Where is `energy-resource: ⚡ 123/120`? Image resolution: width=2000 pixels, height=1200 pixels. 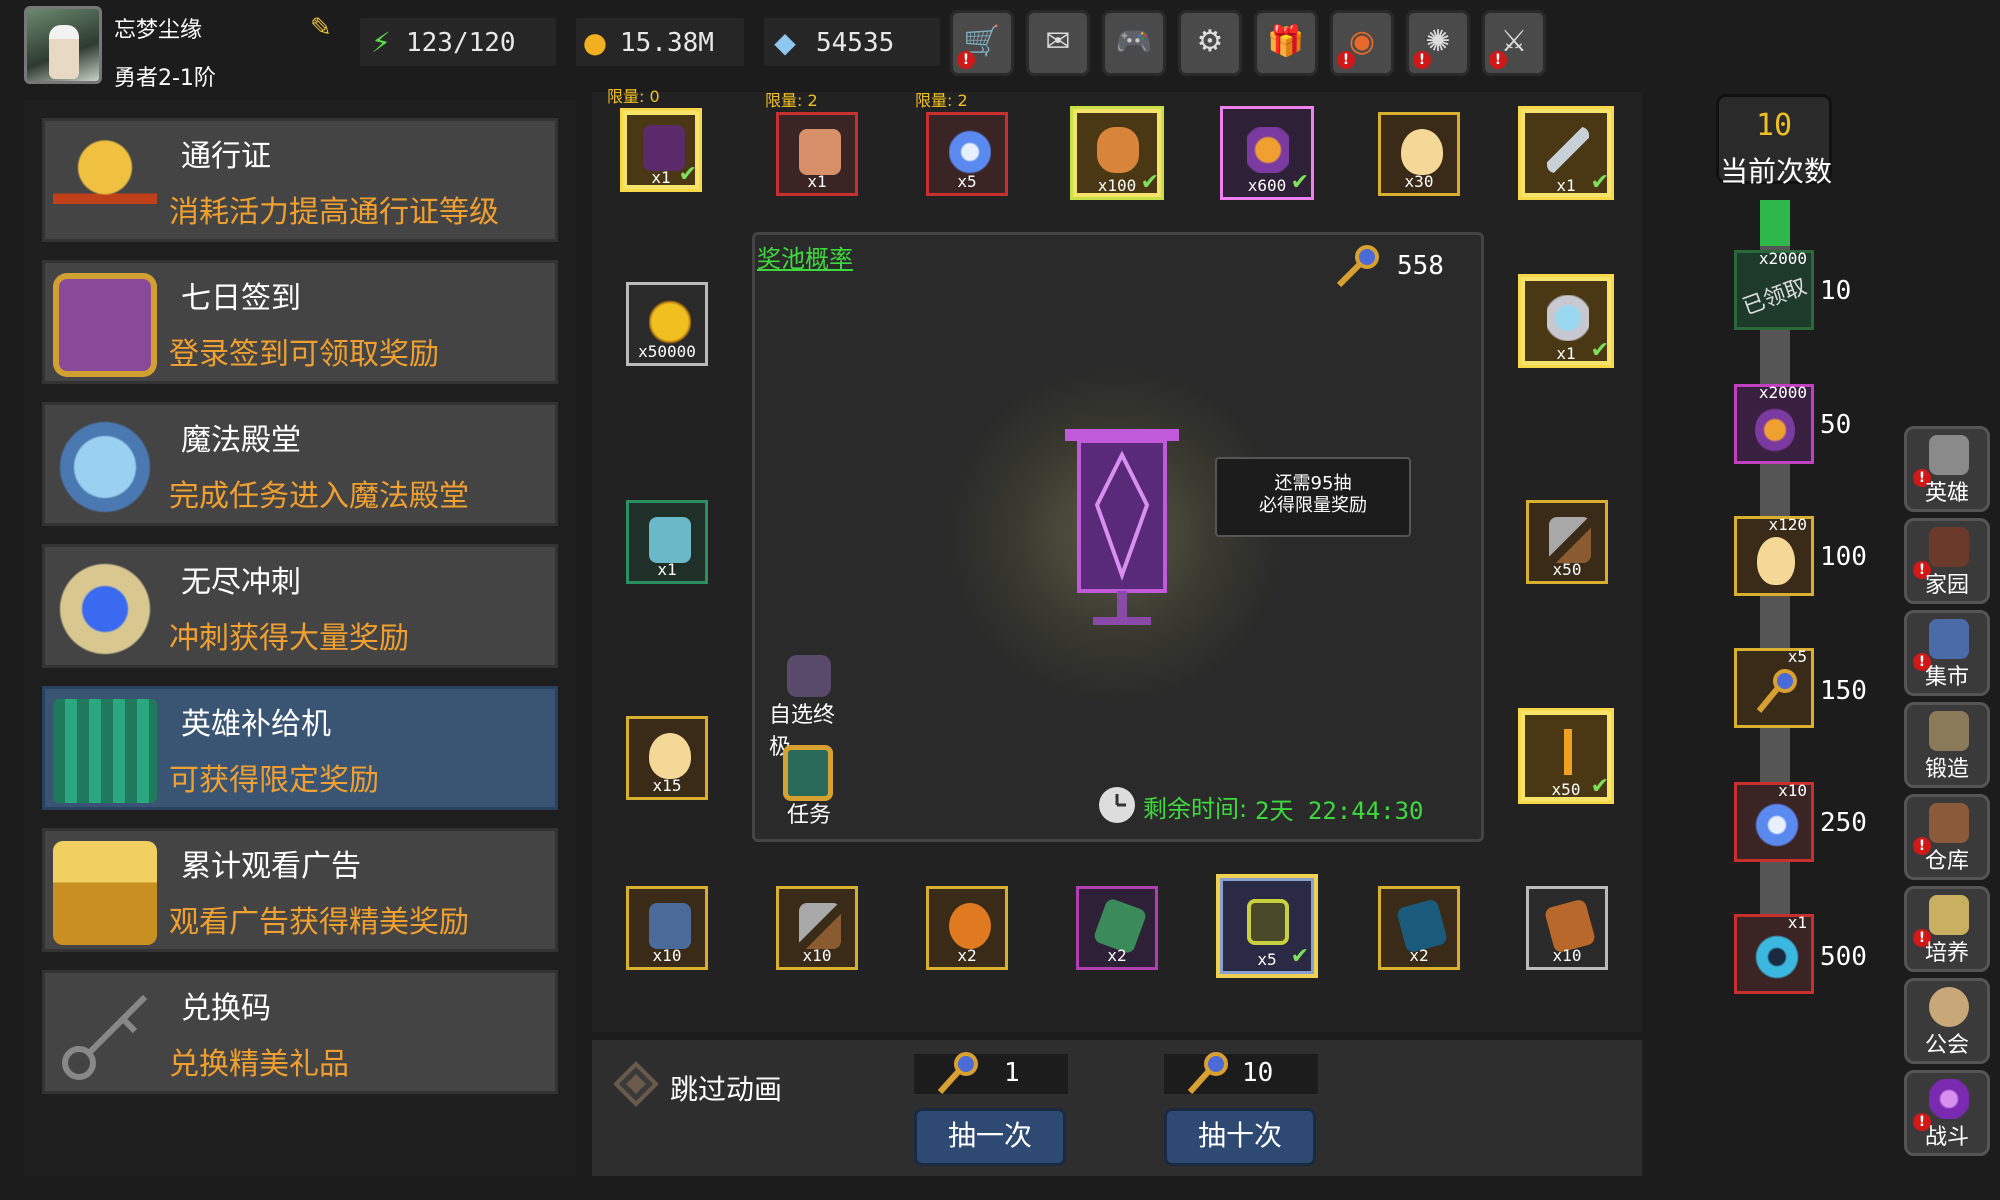 energy-resource: ⚡ 123/120 is located at coordinates (458, 42).